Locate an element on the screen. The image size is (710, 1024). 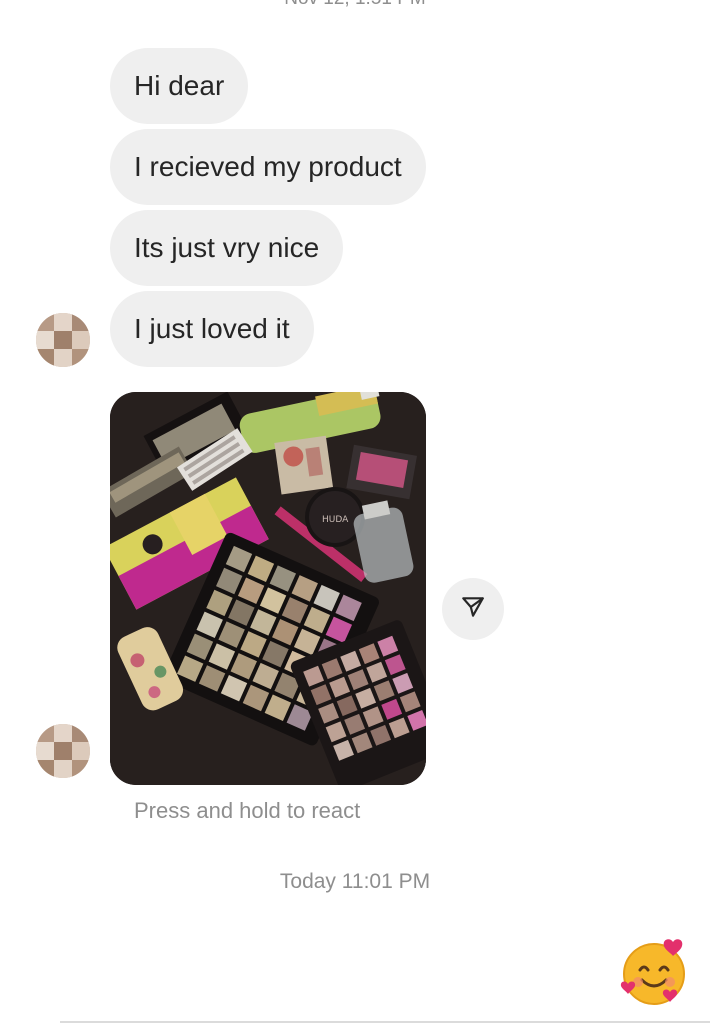
smiling-face-with-hearts-icon is located at coordinates (654, 975).